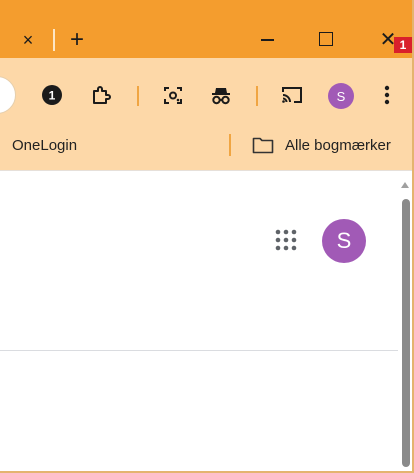 This screenshot has height=473, width=414. What do you see at coordinates (199, 350) in the screenshot?
I see `content-divider` at bounding box center [199, 350].